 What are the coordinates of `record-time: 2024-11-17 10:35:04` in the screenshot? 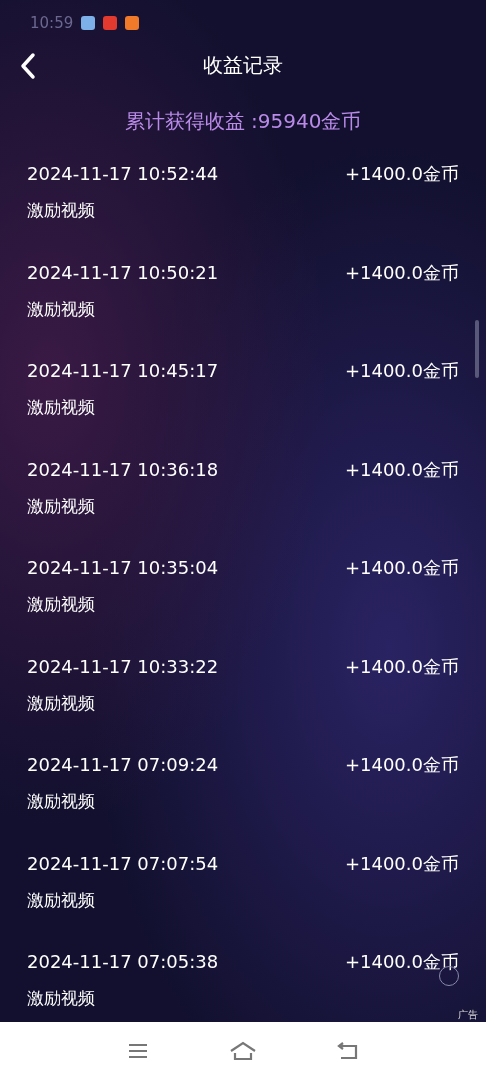 It's located at (123, 568).